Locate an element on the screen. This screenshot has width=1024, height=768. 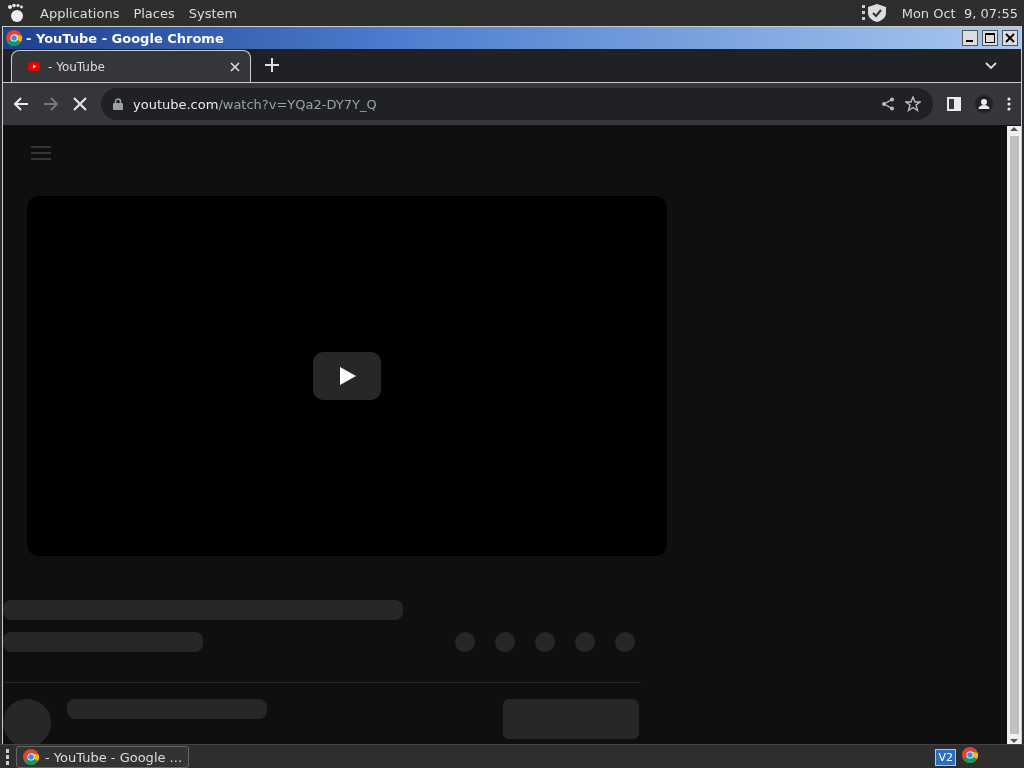
play-button is located at coordinates (347, 376).